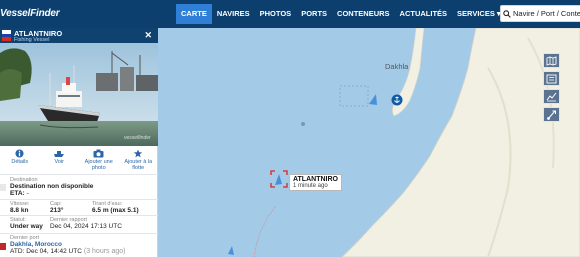  What do you see at coordinates (479, 14) in the screenshot?
I see `nav-services: SERVICES ▾` at bounding box center [479, 14].